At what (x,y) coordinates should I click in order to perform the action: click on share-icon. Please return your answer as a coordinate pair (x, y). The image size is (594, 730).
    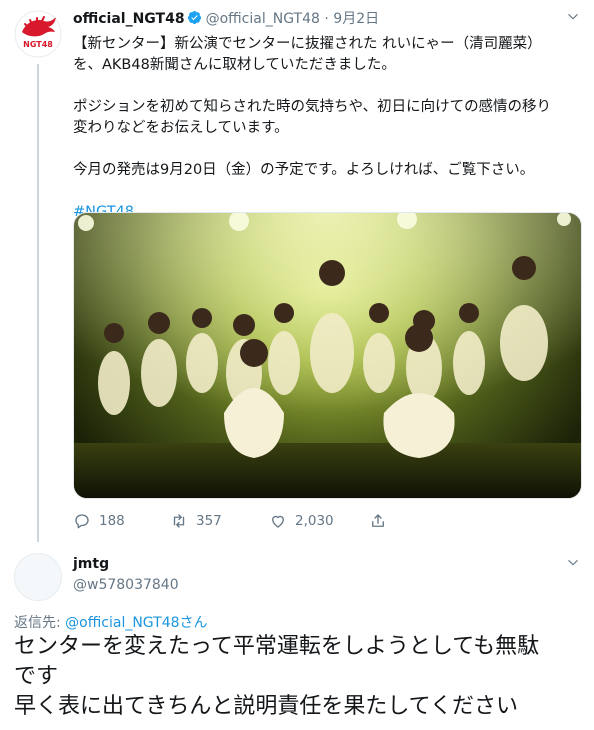
    Looking at the image, I should click on (378, 520).